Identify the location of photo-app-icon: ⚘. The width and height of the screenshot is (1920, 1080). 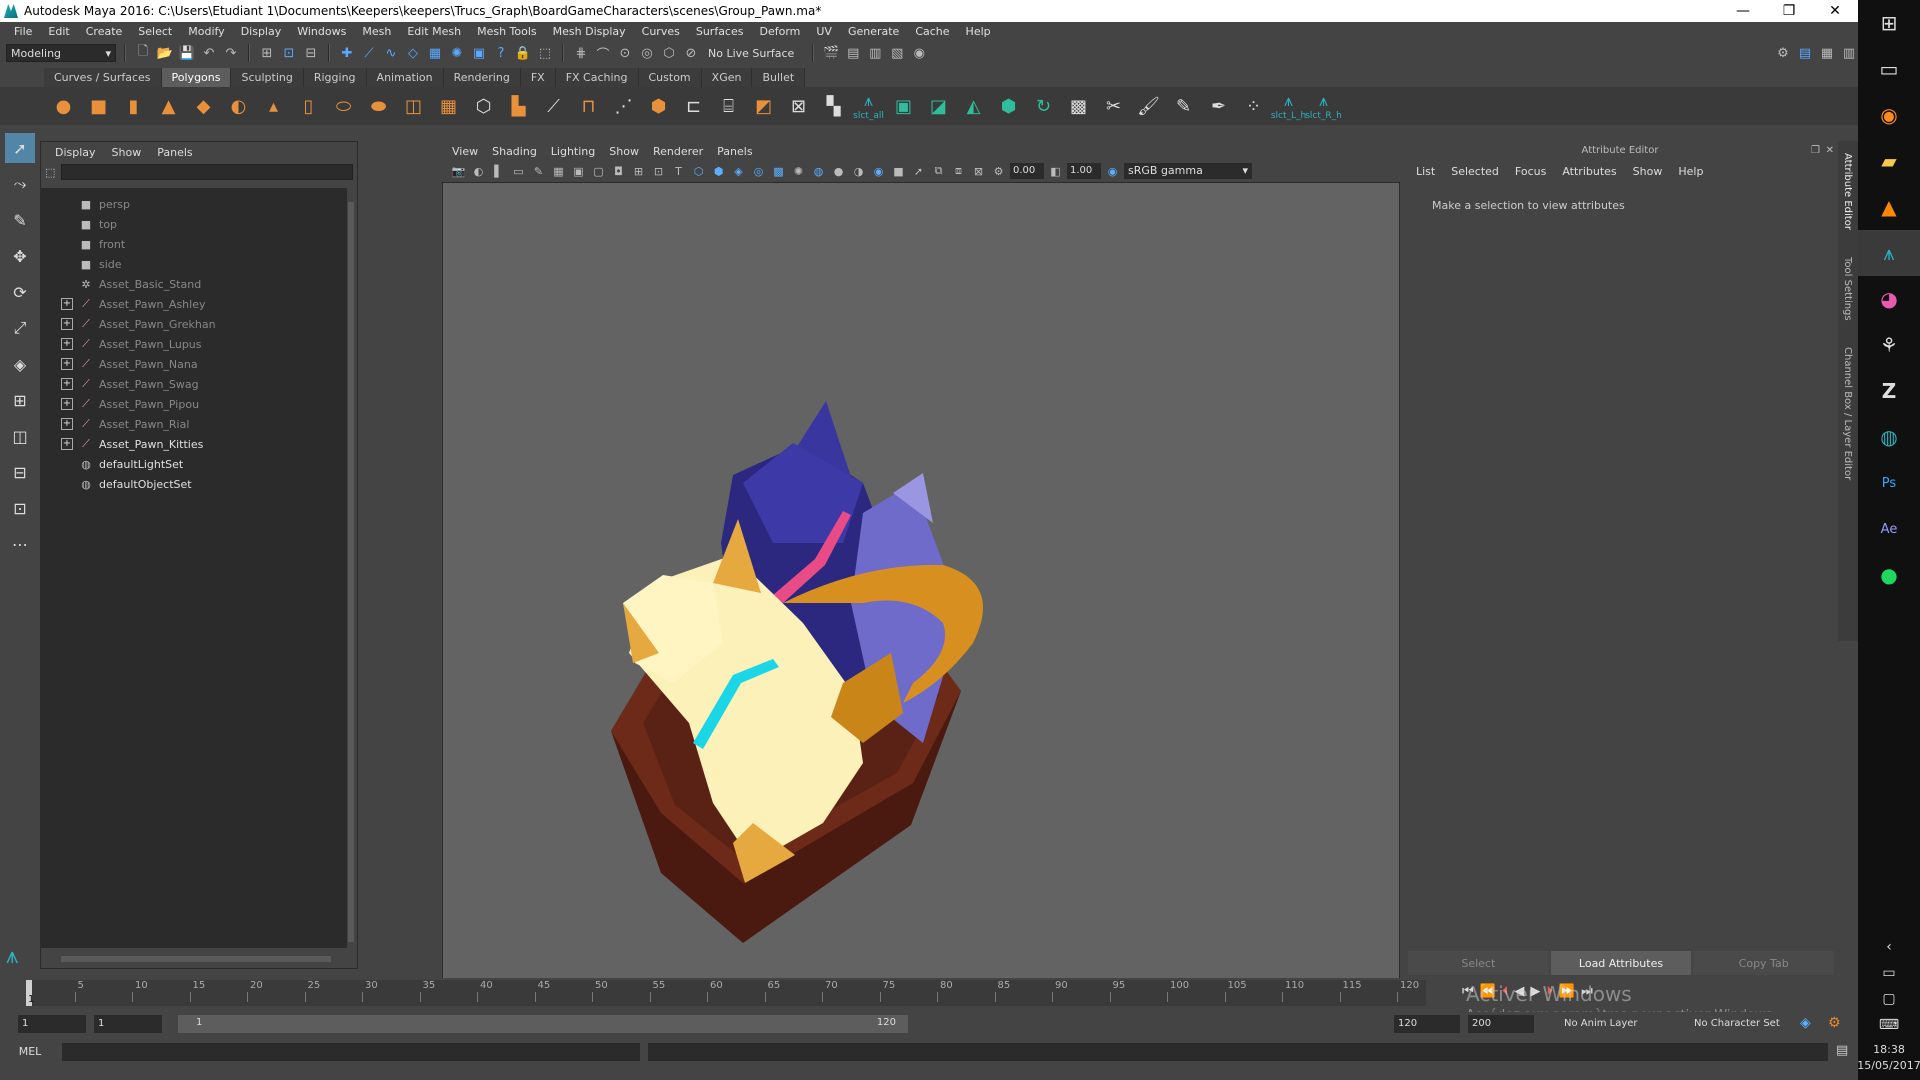
(1889, 345).